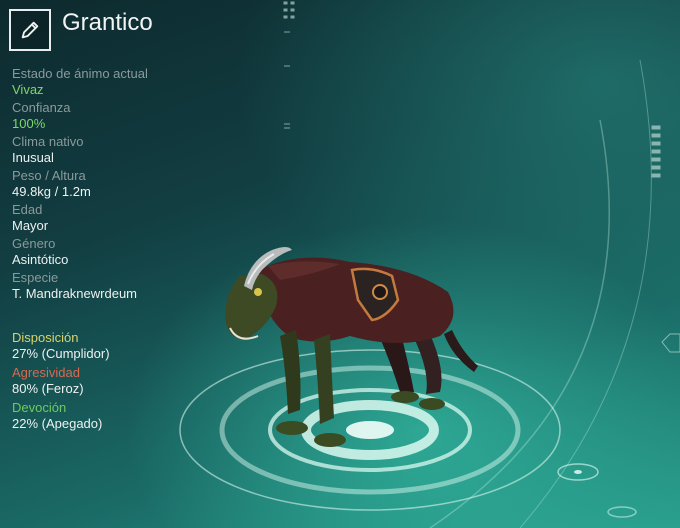  Describe the element at coordinates (351, 347) in the screenshot. I see `creature-model` at that location.